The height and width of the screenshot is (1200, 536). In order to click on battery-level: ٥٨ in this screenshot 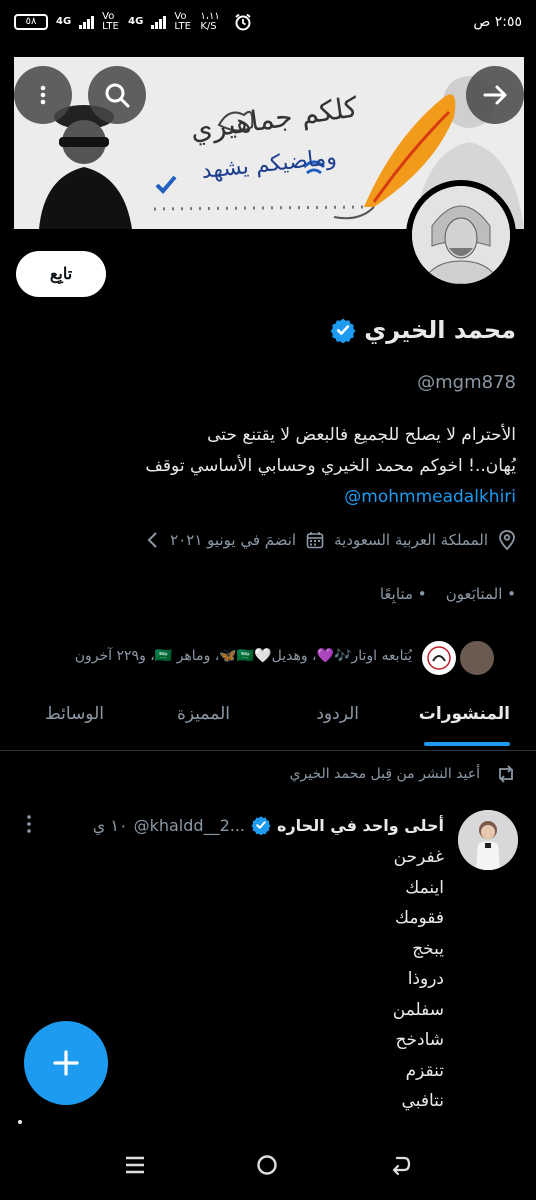, I will do `click(31, 21)`.